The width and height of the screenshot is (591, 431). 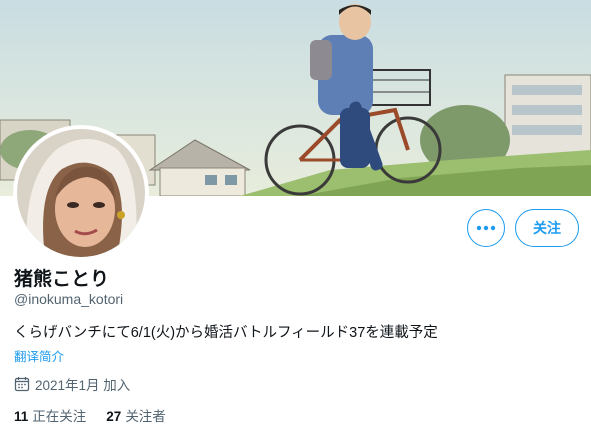 What do you see at coordinates (145, 416) in the screenshot?
I see `followers-label: 关注者` at bounding box center [145, 416].